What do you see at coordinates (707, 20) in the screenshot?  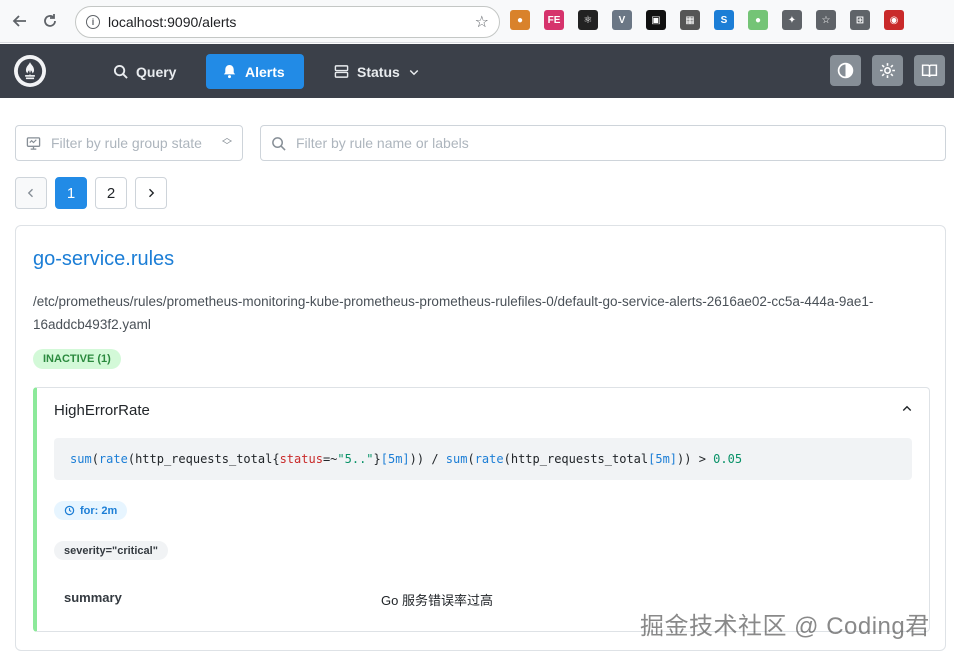 I see `extensions-bar: ● FE ⚛ V ▣ ▦ S ● ✦ ☆ ⊞ ◉` at bounding box center [707, 20].